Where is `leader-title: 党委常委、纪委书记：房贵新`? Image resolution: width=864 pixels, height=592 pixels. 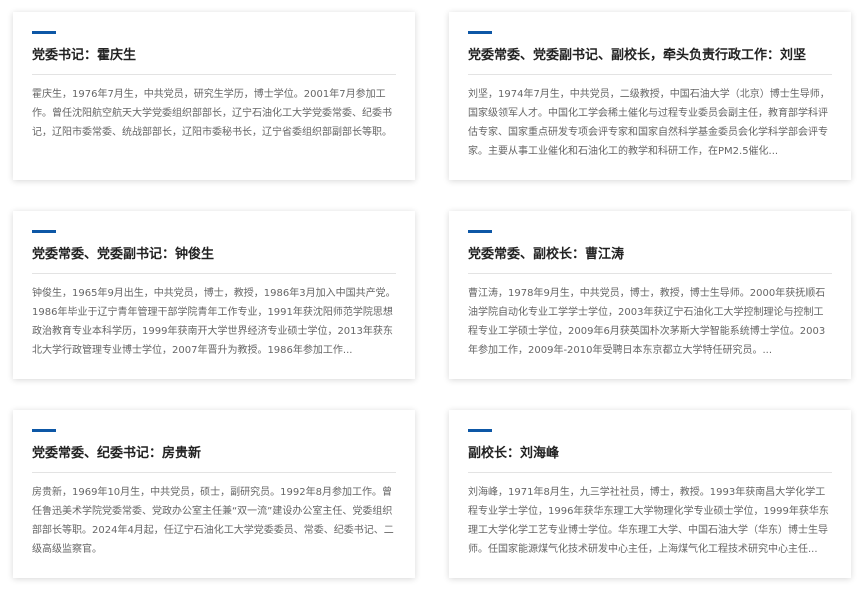 leader-title: 党委常委、纪委书记：房贵新 is located at coordinates (214, 454).